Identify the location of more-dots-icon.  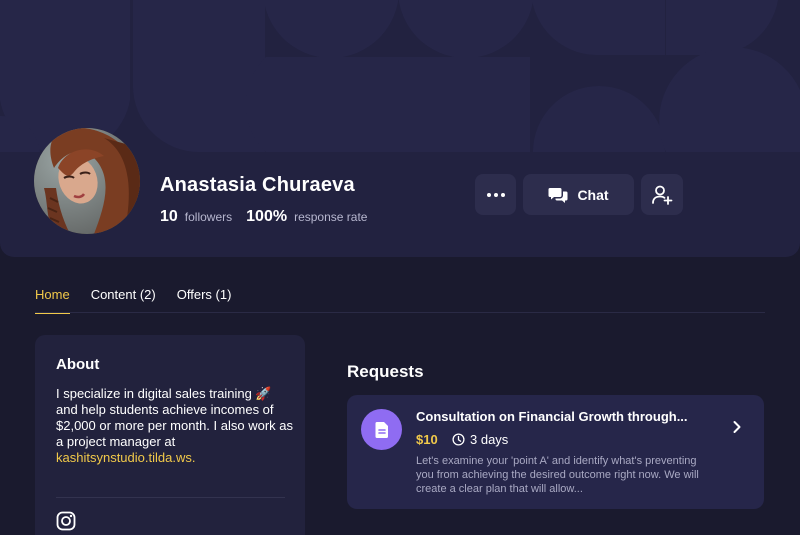
(495, 194).